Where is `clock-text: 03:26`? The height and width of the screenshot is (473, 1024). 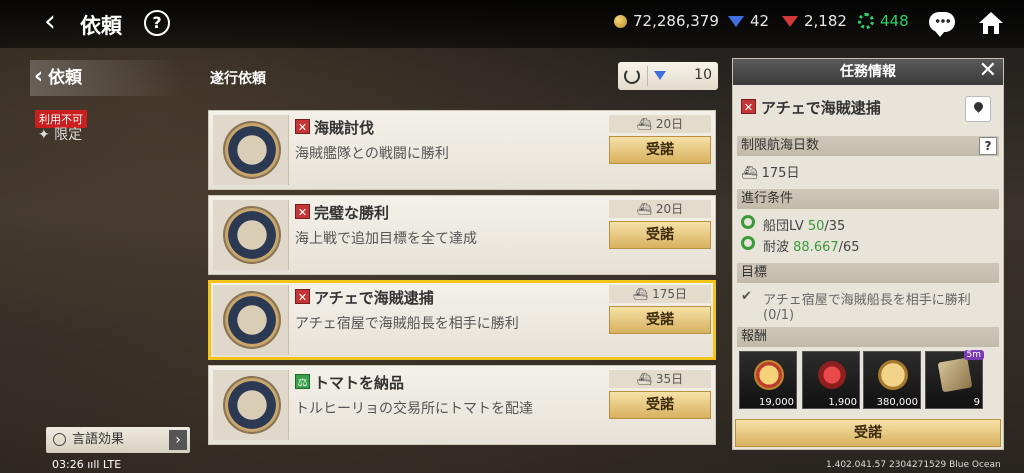 clock-text: 03:26 is located at coordinates (68, 464).